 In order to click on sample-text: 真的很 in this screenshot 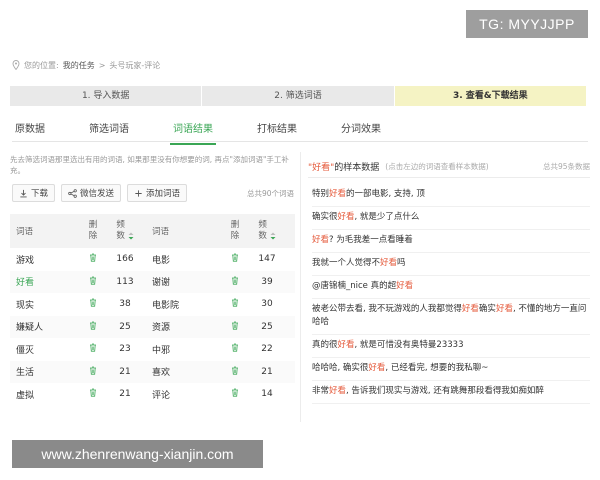, I will do `click(325, 345)`.